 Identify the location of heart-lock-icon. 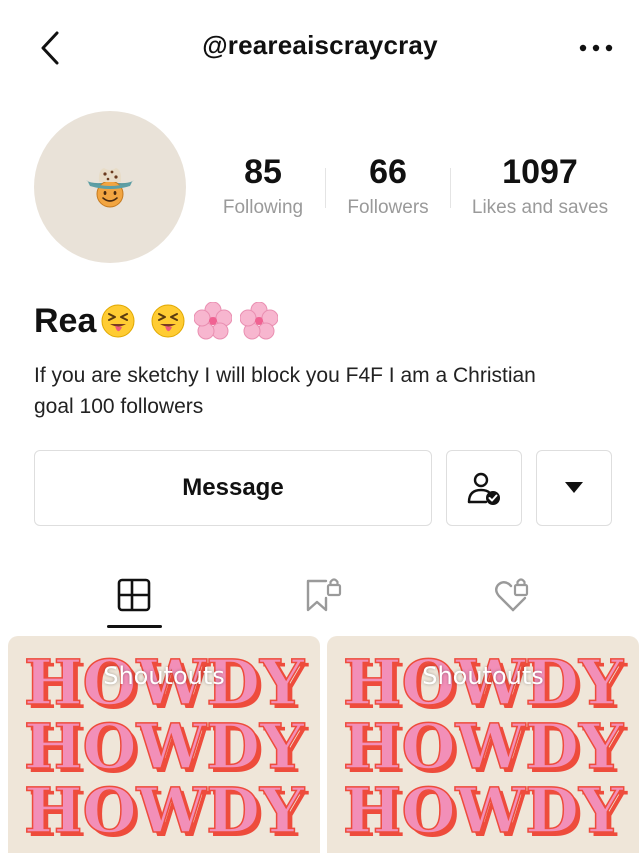
(512, 595).